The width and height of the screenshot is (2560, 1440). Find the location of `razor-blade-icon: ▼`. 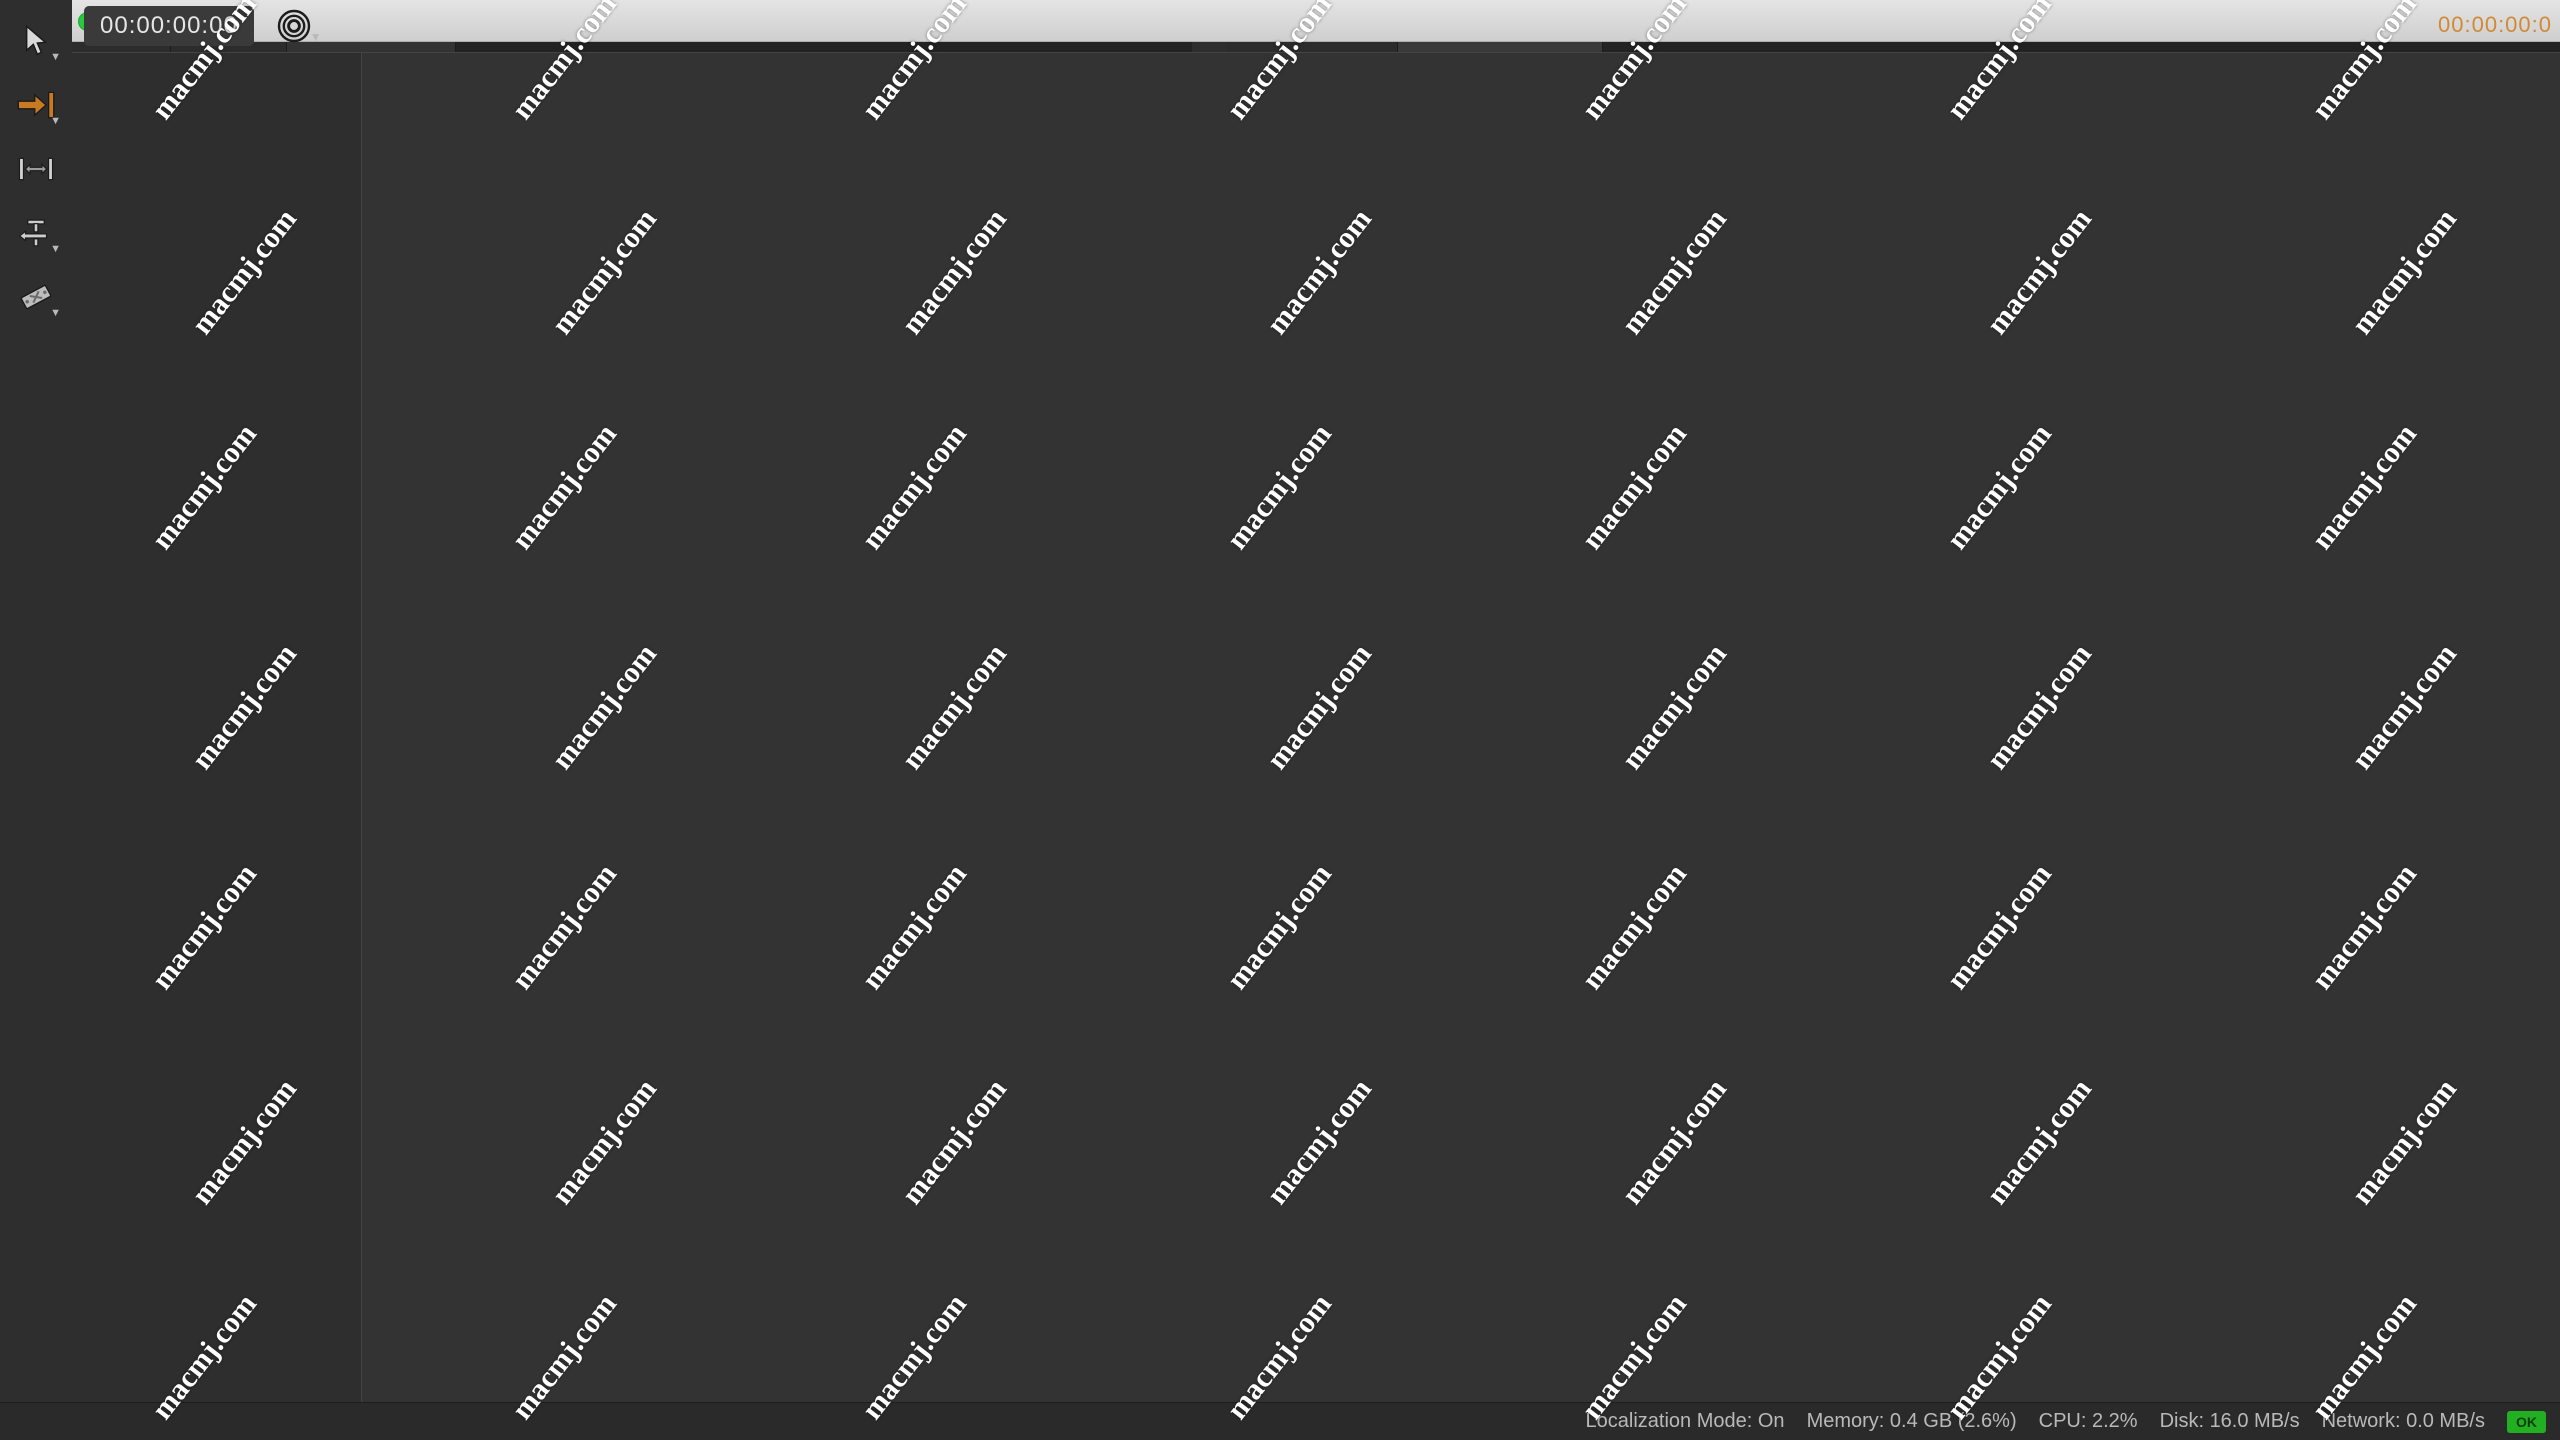

razor-blade-icon: ▼ is located at coordinates (37, 297).